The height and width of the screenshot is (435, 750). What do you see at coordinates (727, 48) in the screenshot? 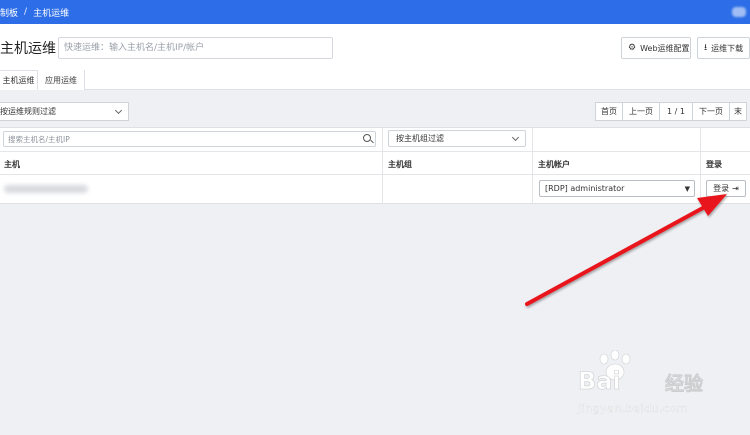
I see `download-label: 运维下载` at bounding box center [727, 48].